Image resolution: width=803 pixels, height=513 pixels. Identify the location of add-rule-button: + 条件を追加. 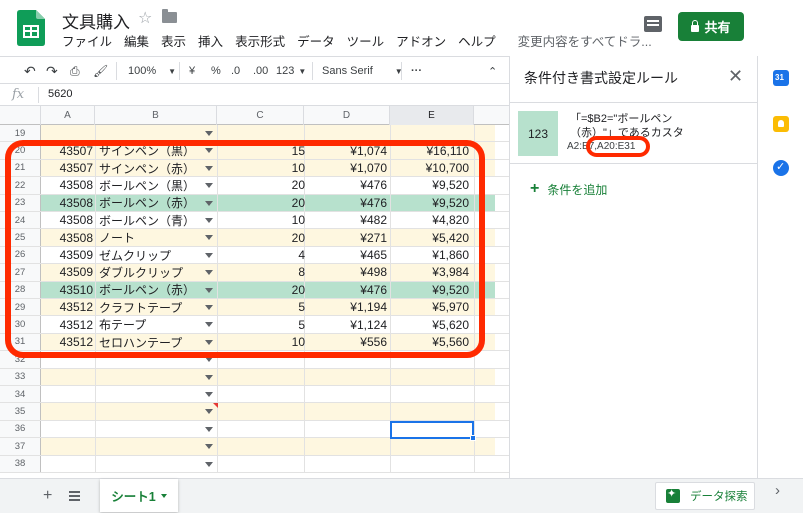
(568, 189).